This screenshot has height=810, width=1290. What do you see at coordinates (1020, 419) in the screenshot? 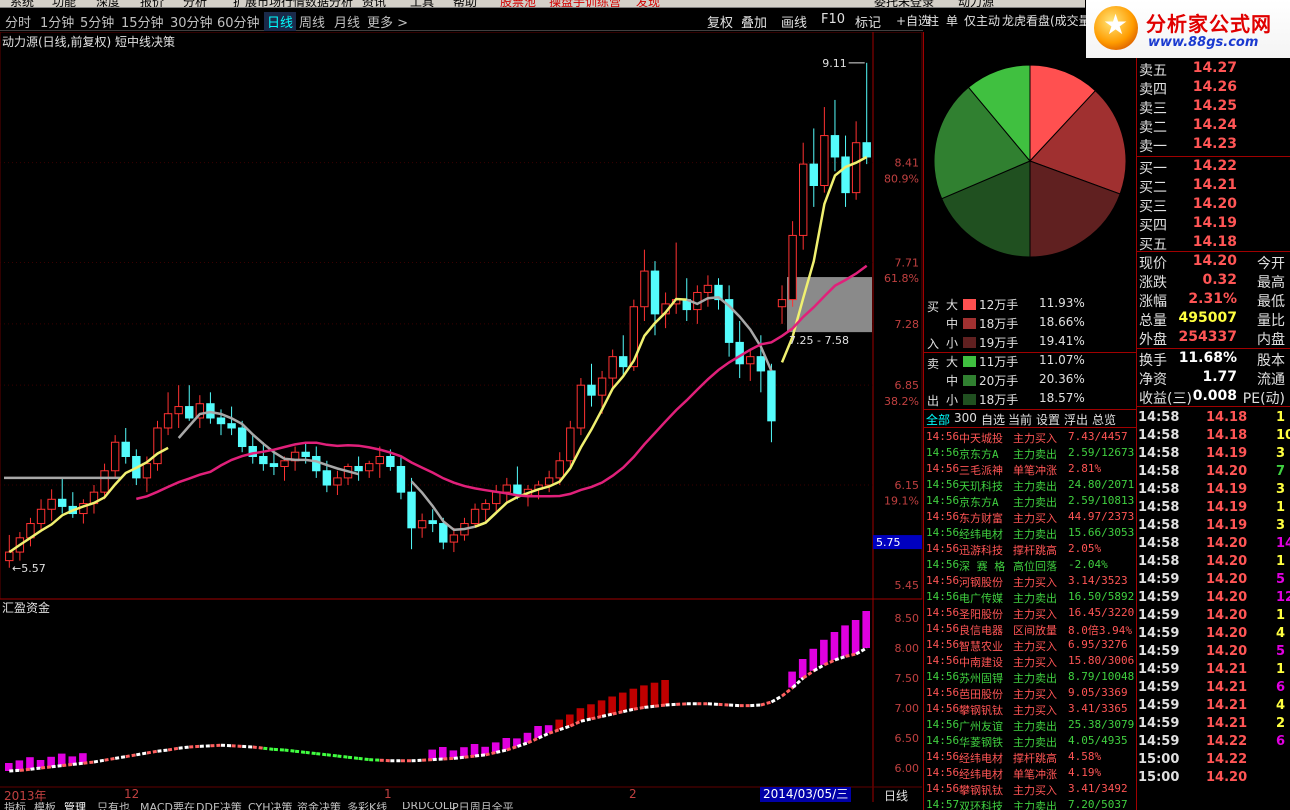
I see `news-tab: 当前` at bounding box center [1020, 419].